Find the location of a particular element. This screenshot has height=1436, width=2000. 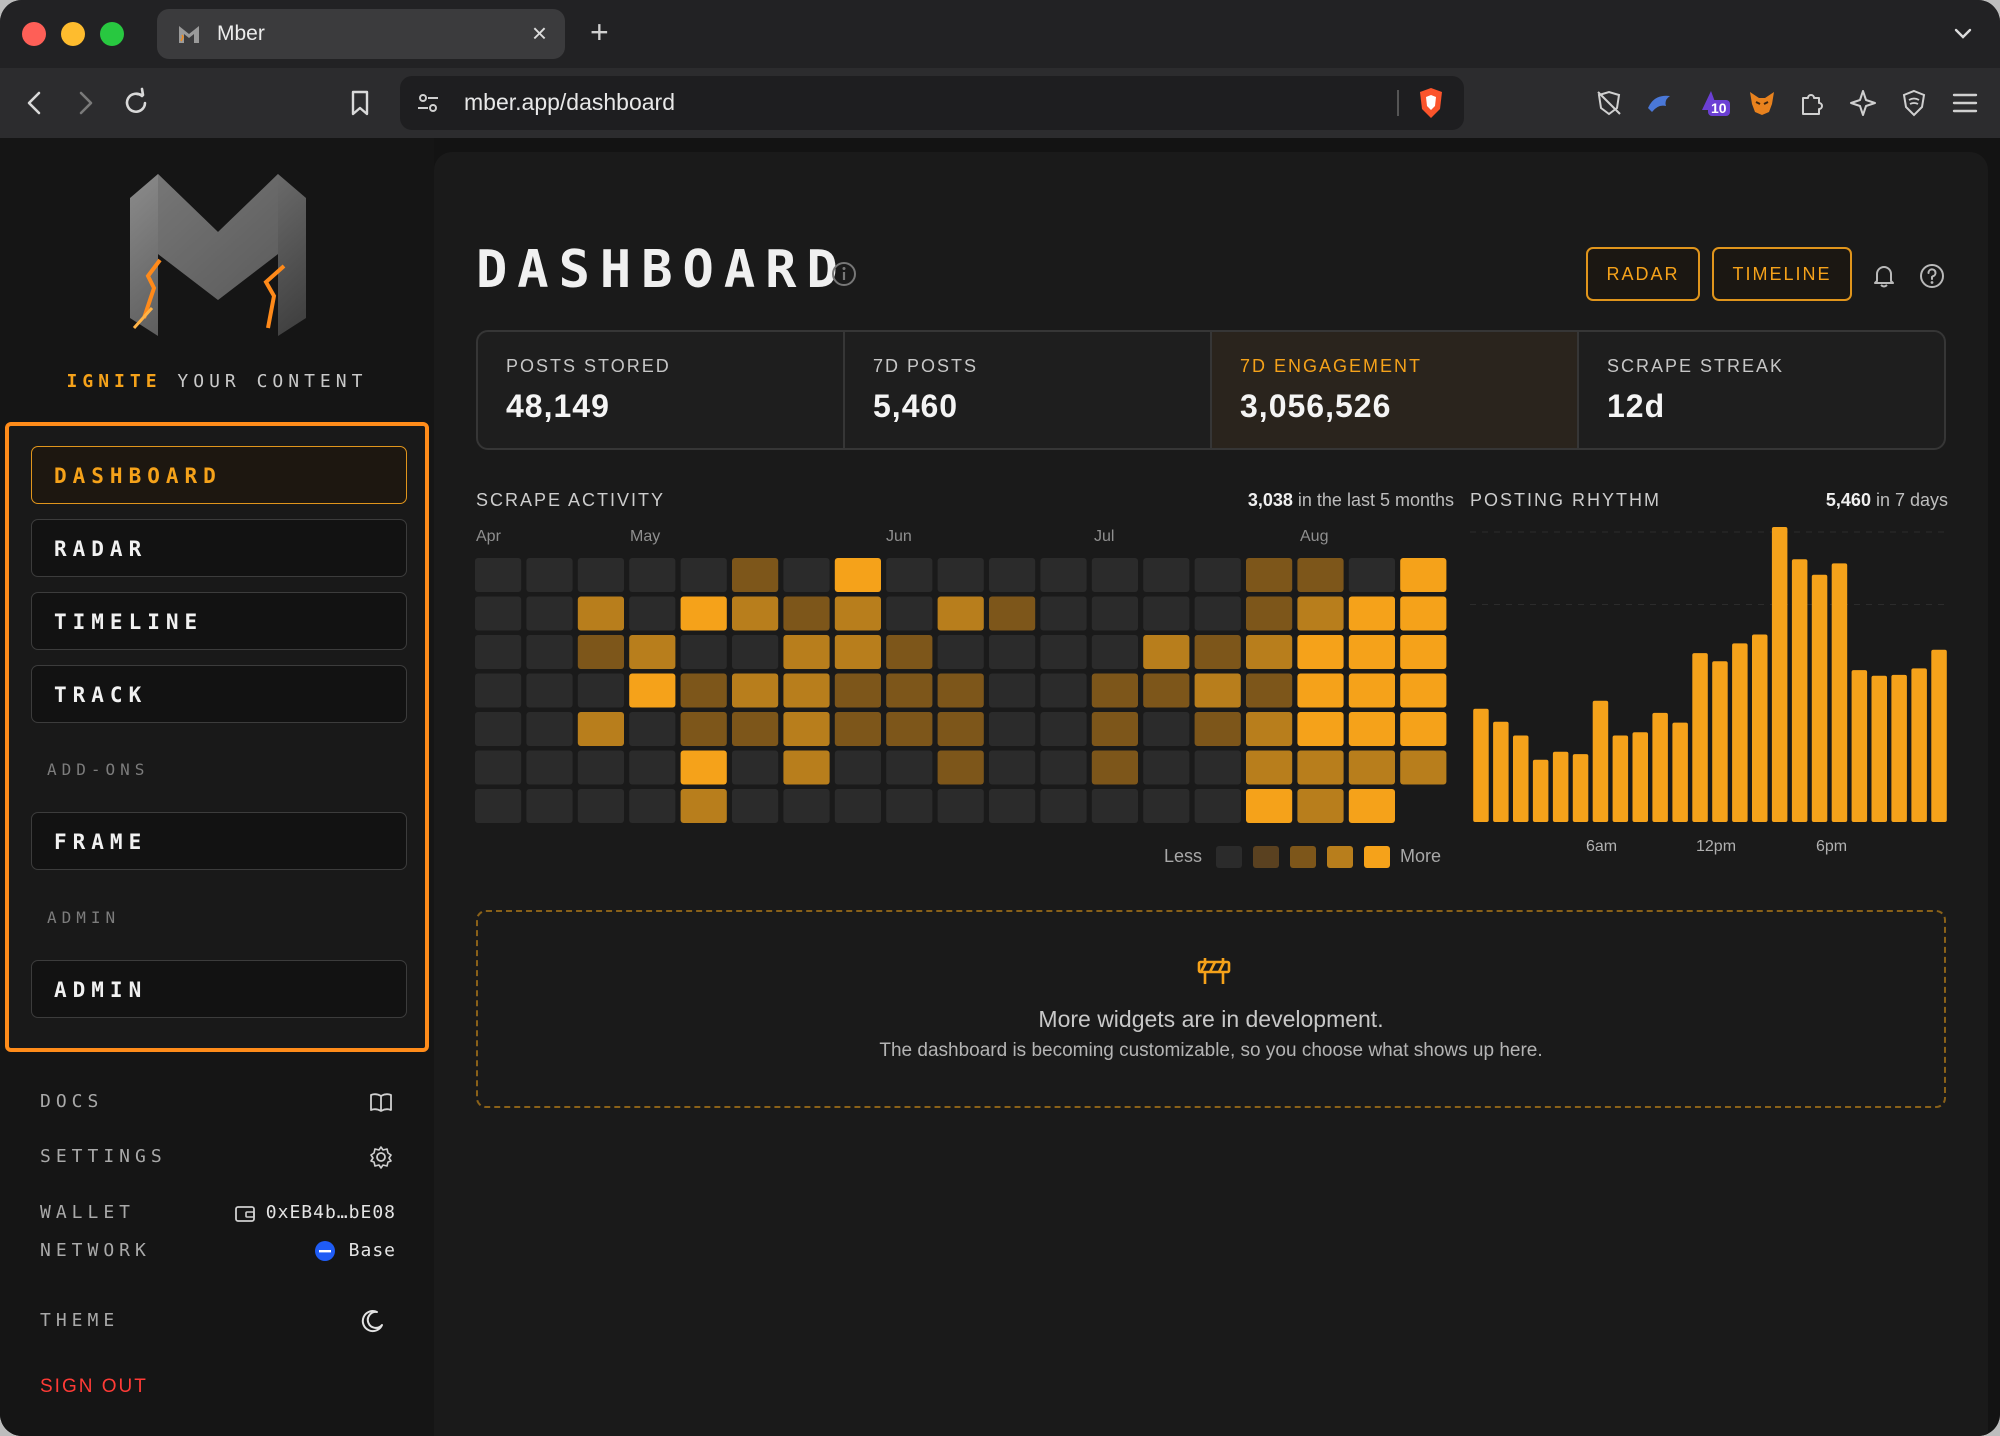

leo-ai-sparkle-icon is located at coordinates (1863, 103).